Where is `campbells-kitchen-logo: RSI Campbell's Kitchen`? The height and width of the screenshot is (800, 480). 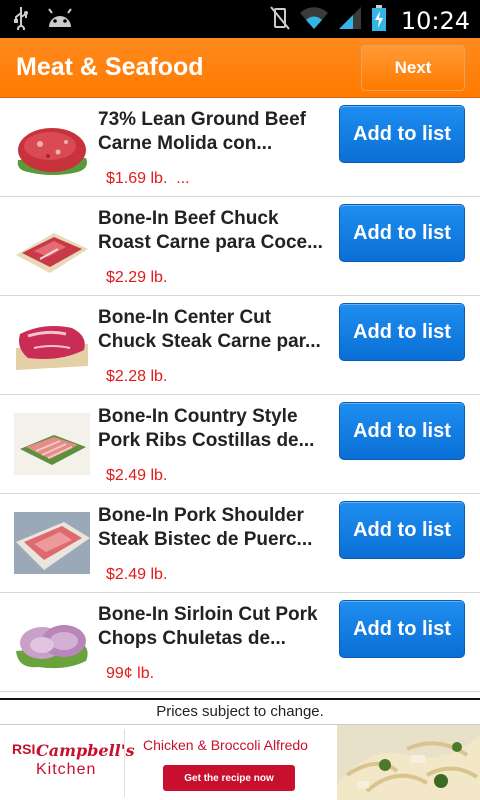
campbells-kitchen-logo: RSI Campbell's Kitchen is located at coordinates (72, 763).